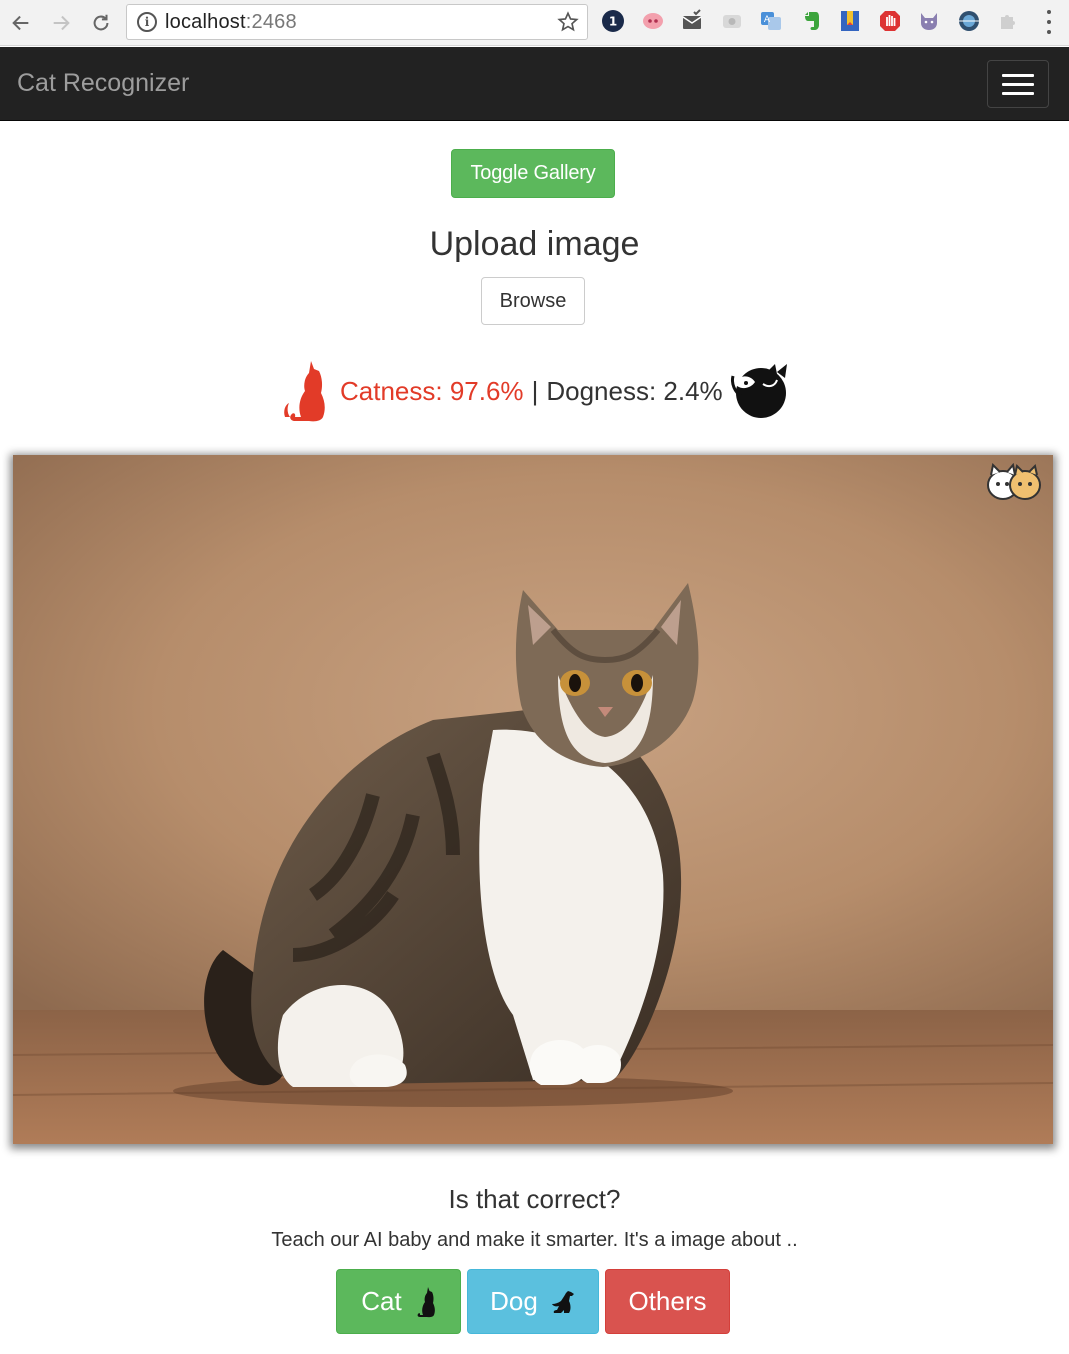 The width and height of the screenshot is (1069, 1354). Describe the element at coordinates (562, 1301) in the screenshot. I see `dog-sitting-icon` at that location.